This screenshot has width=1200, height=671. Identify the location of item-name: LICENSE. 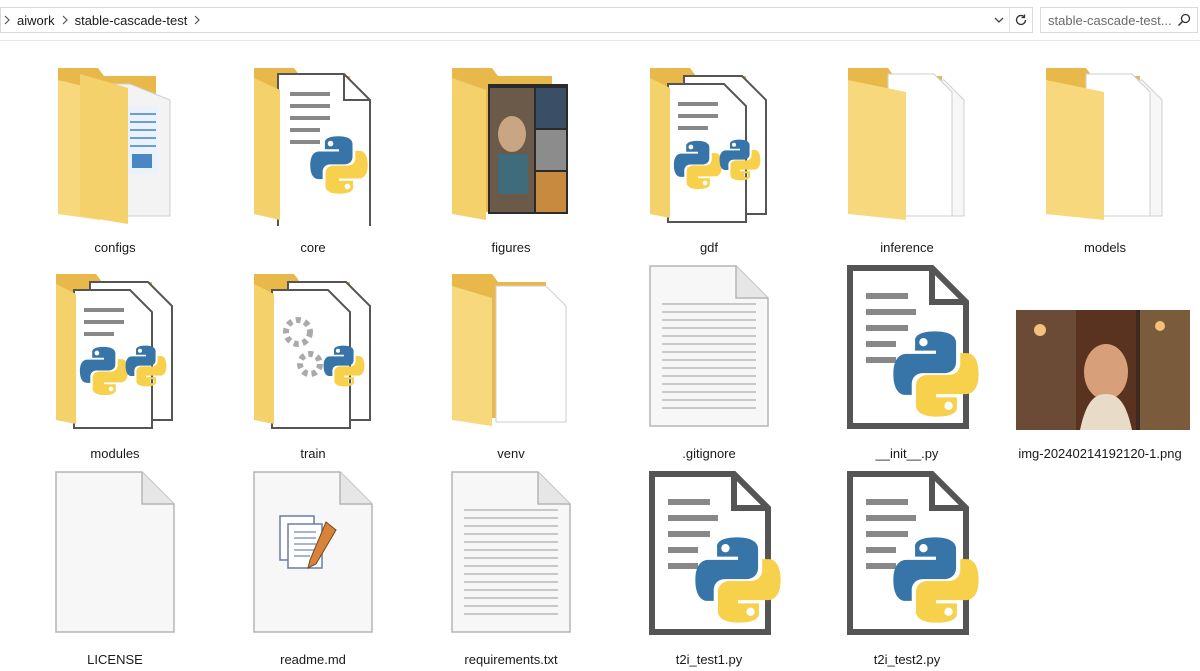
(115, 659).